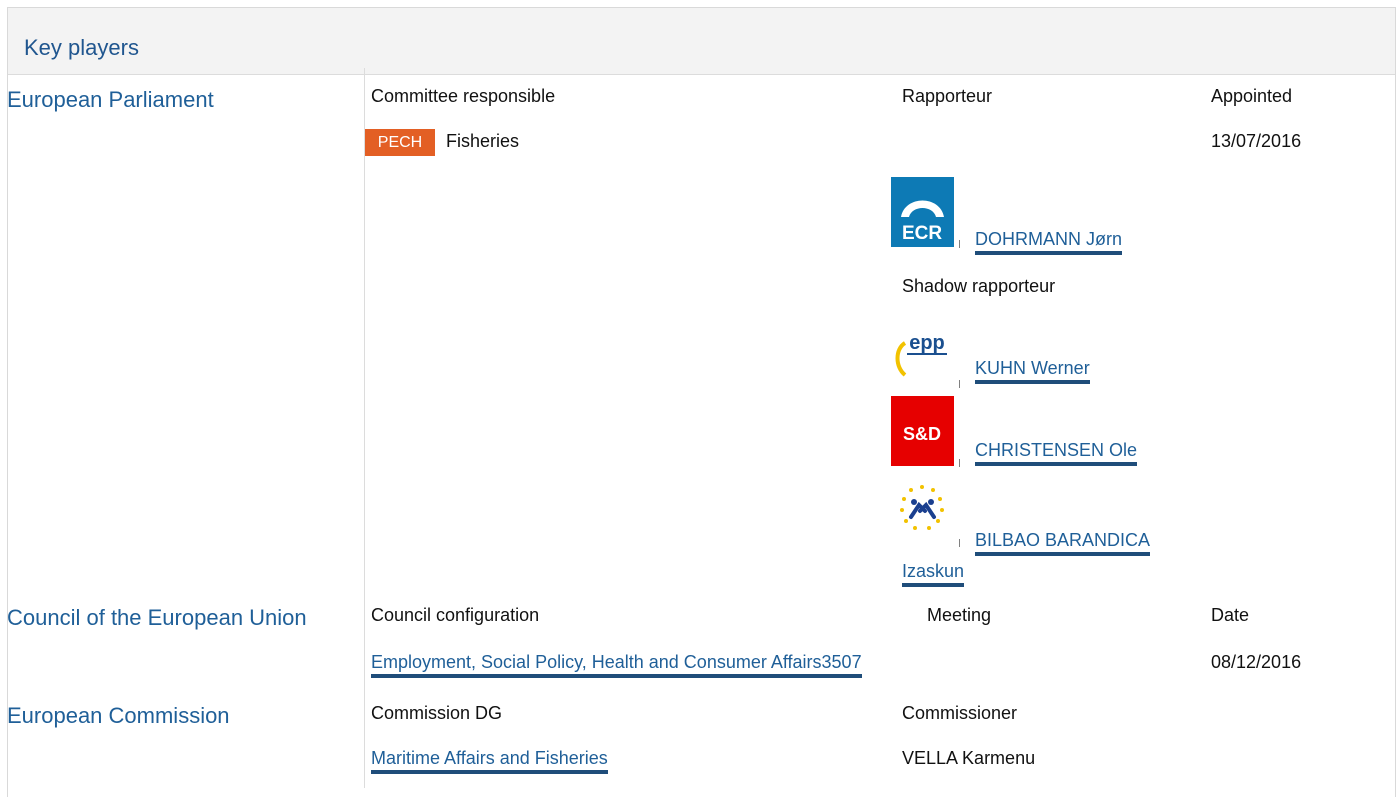 The image size is (1397, 797). Describe the element at coordinates (483, 141) in the screenshot. I see `committee-name: Fisheries` at that location.